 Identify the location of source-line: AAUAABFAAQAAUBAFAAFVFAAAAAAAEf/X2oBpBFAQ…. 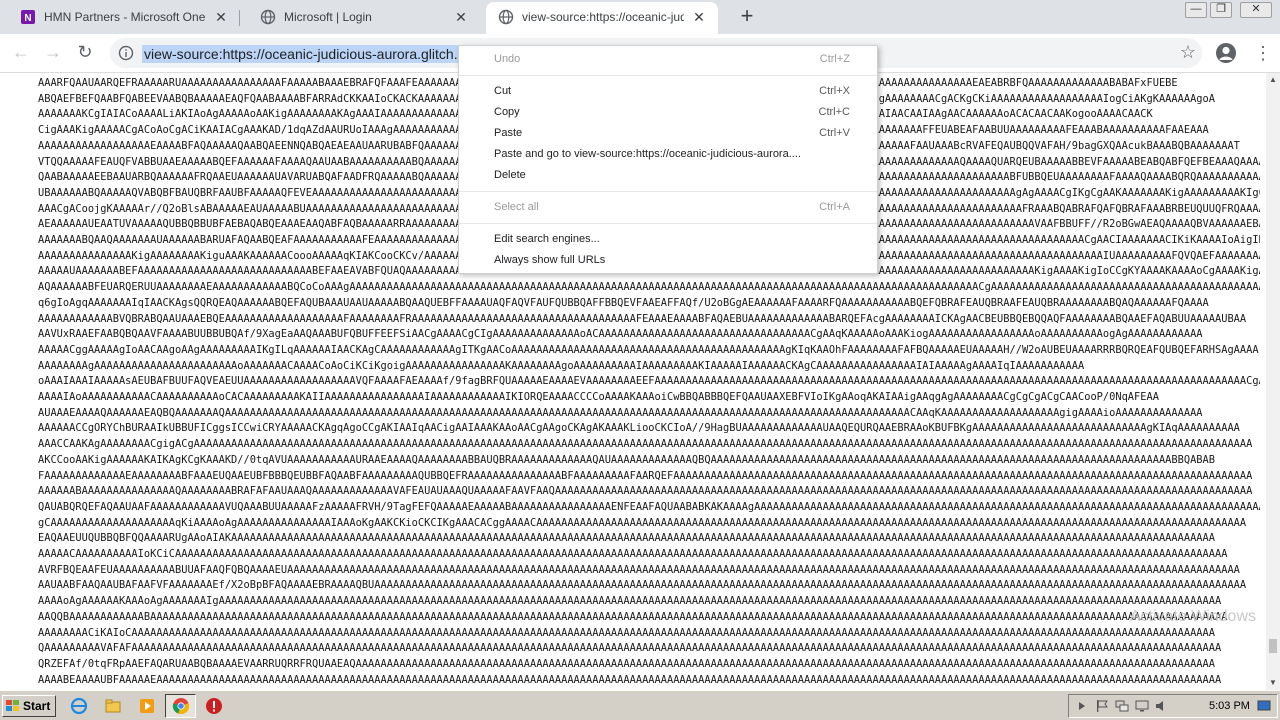
(642, 585).